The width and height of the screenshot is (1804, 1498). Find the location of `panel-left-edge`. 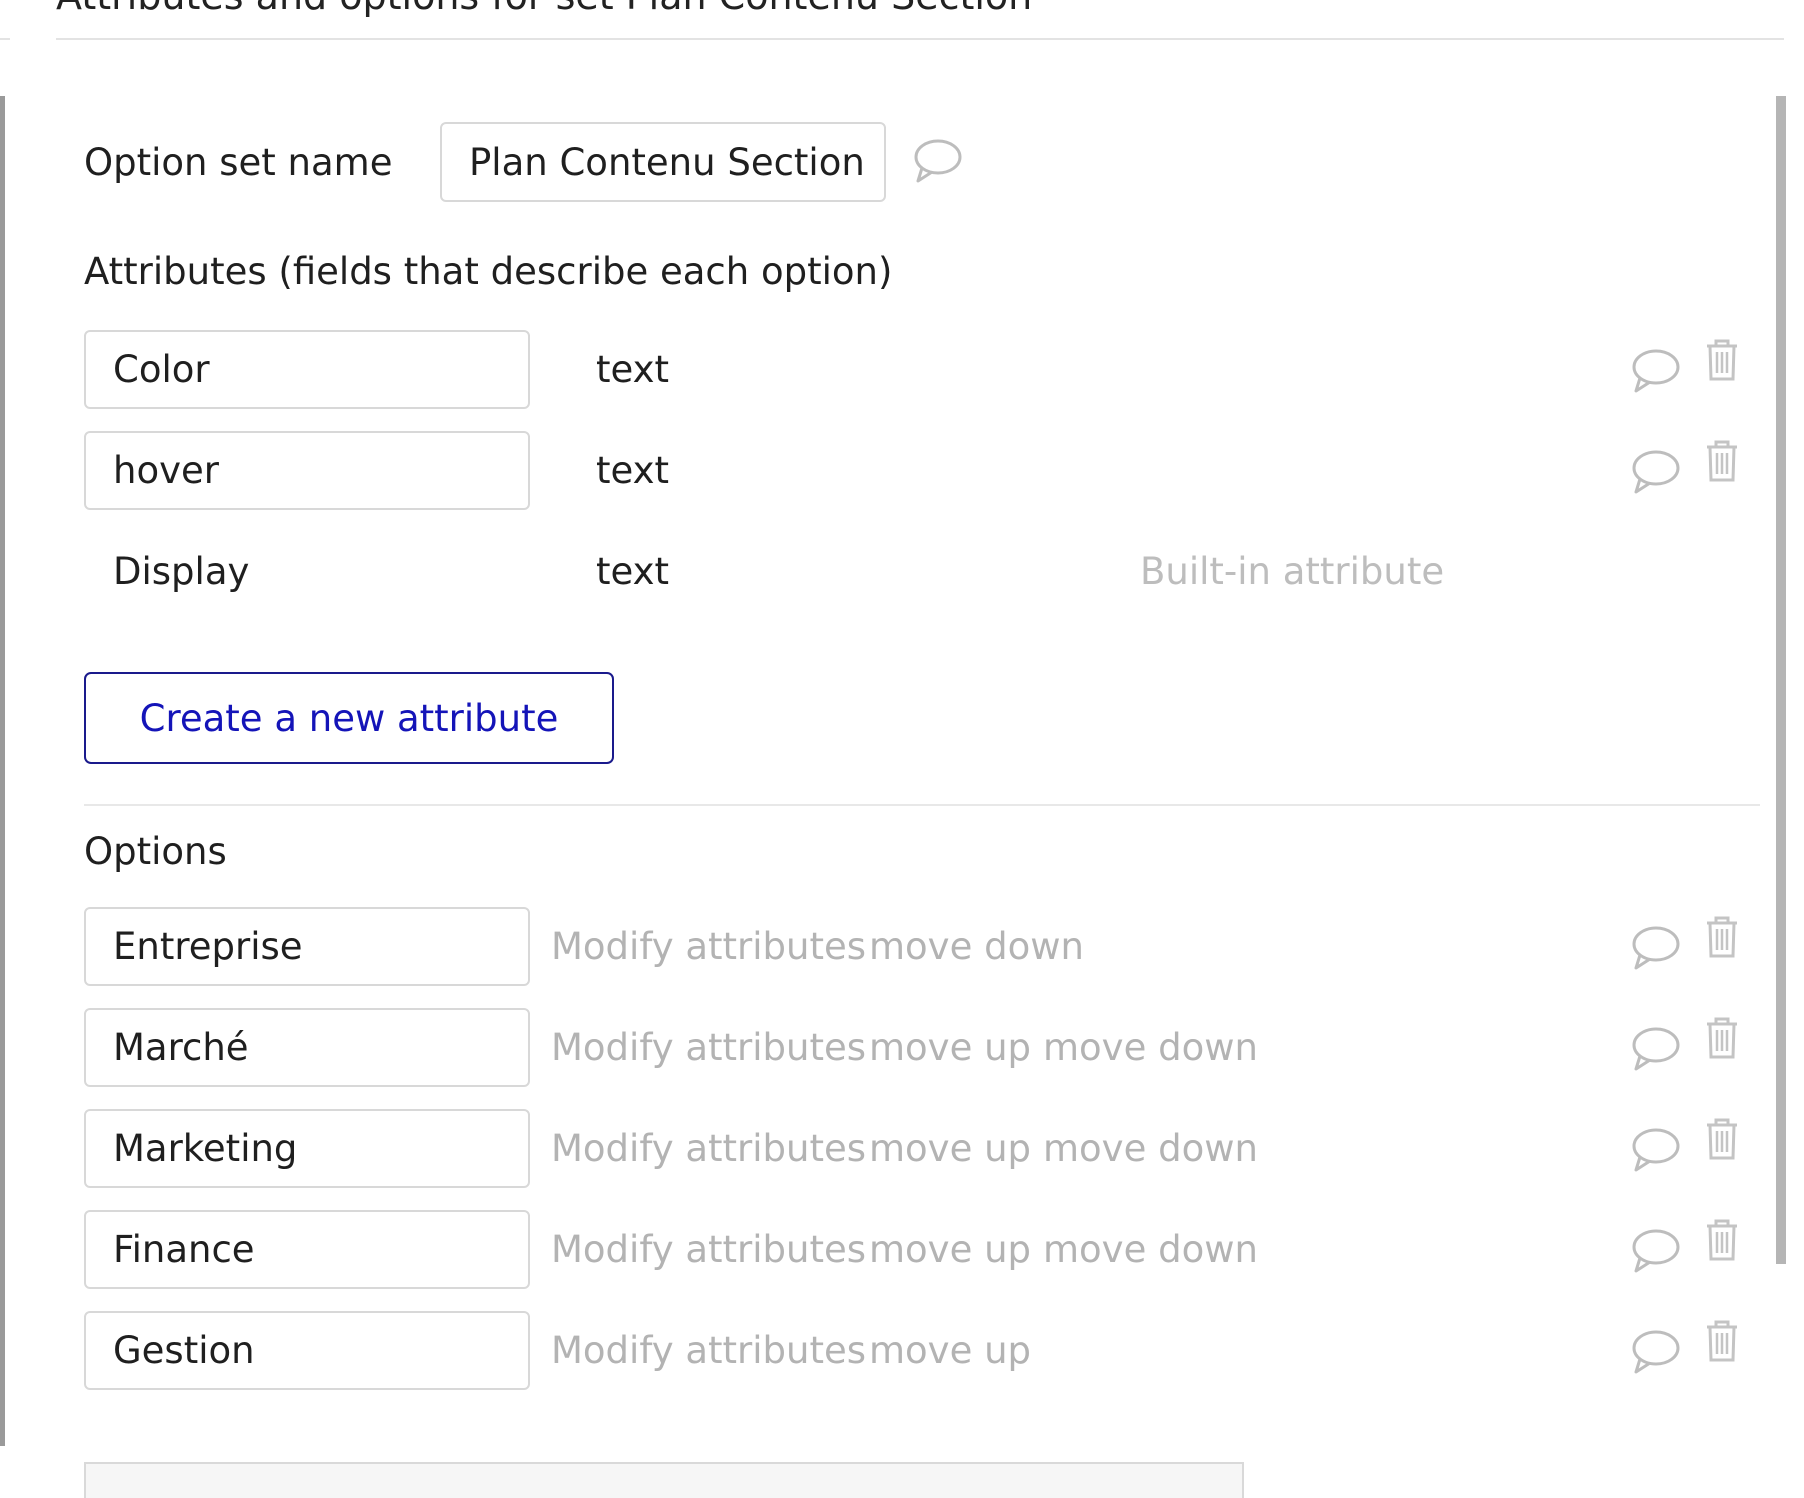

panel-left-edge is located at coordinates (2, 771).